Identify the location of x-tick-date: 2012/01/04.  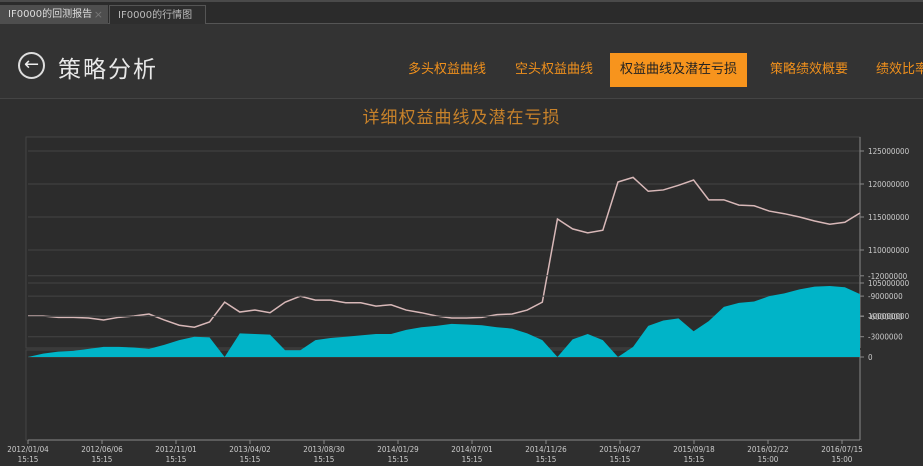
(28, 449).